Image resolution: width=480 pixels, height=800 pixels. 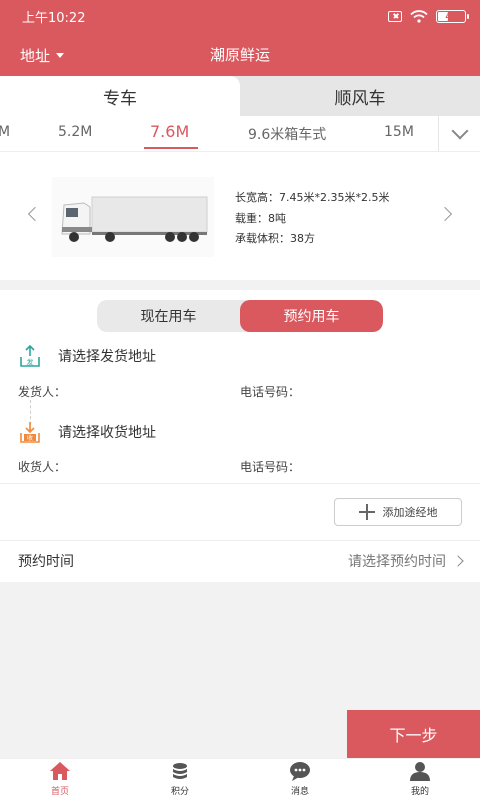 I want to click on vehicle-size-selector: M 5.2M 7.6M 9.6米箱车式 15M, so click(x=240, y=134).